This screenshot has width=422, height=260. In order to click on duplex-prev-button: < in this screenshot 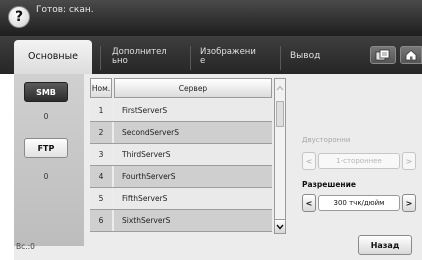, I will do `click(309, 161)`.